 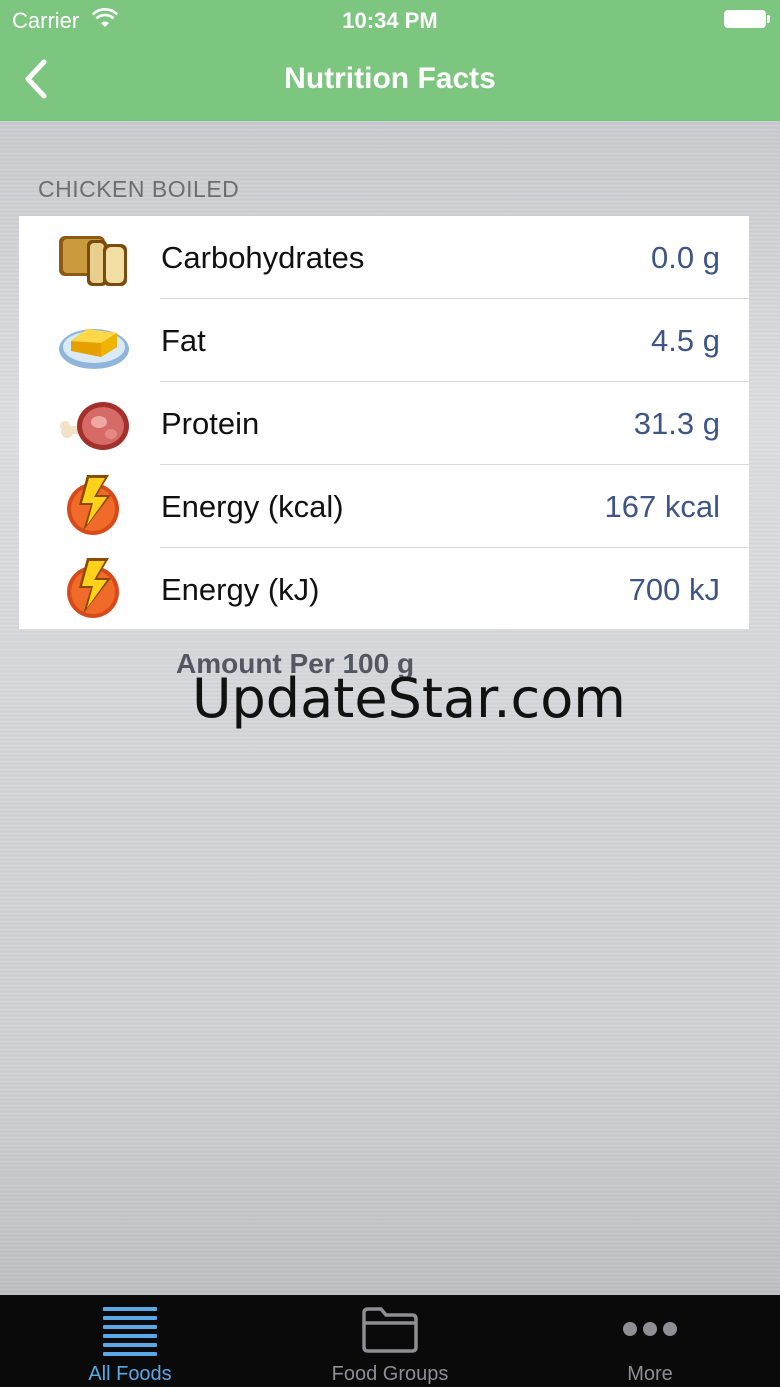 I want to click on nutrient-value: 700 kJ, so click(x=674, y=589).